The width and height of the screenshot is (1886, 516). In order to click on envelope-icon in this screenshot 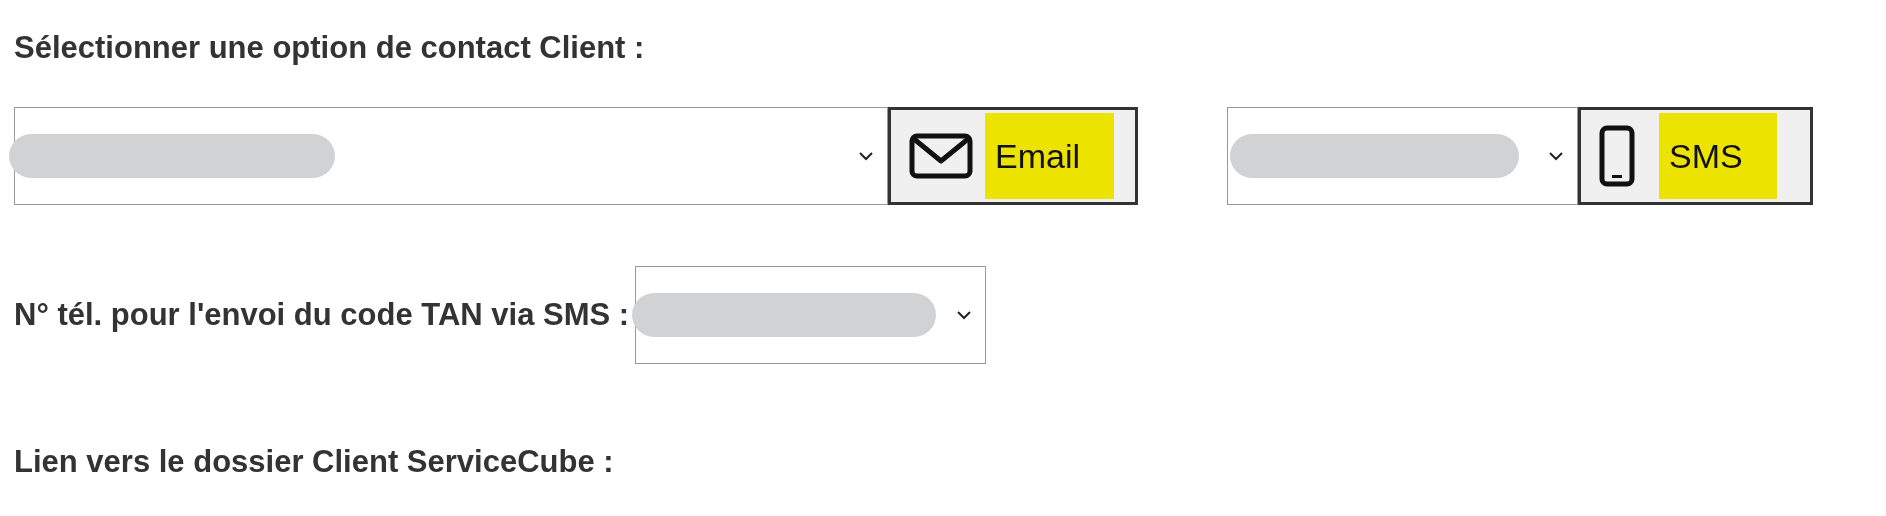, I will do `click(941, 156)`.